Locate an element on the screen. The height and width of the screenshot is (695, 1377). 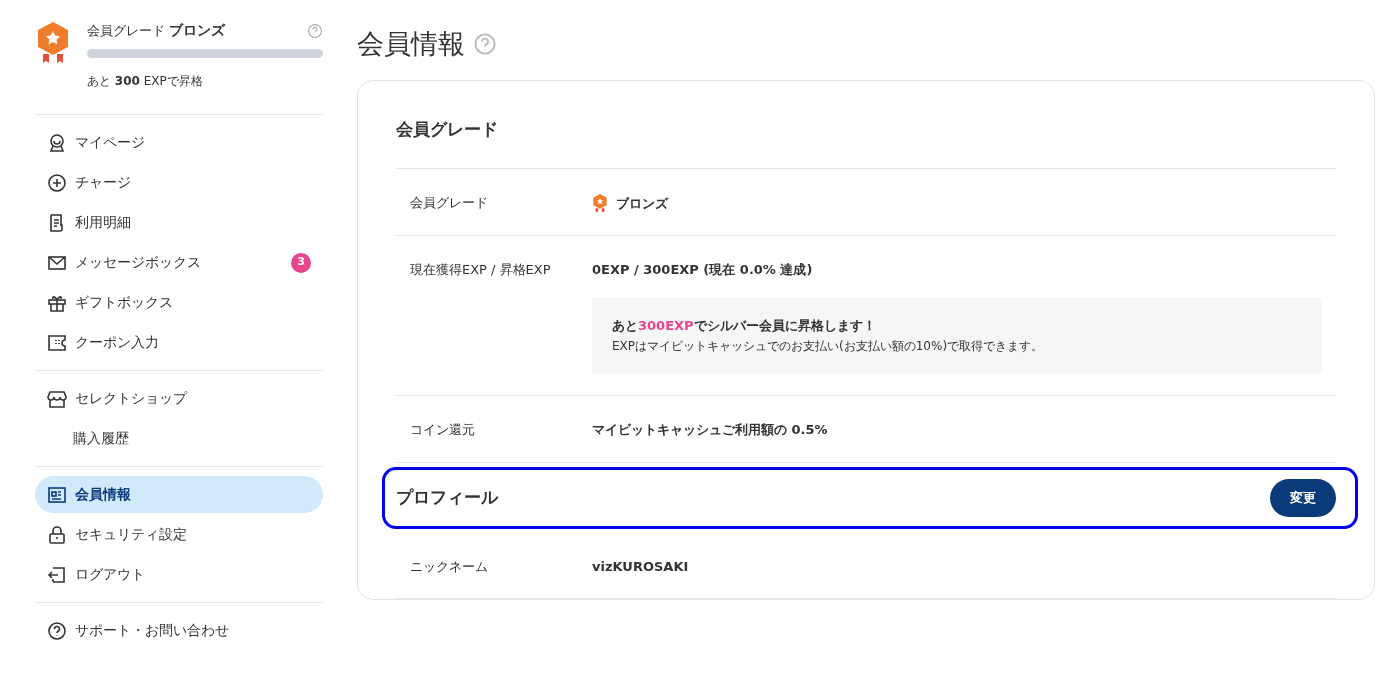
section-heading: プロフィール is located at coordinates (447, 498).